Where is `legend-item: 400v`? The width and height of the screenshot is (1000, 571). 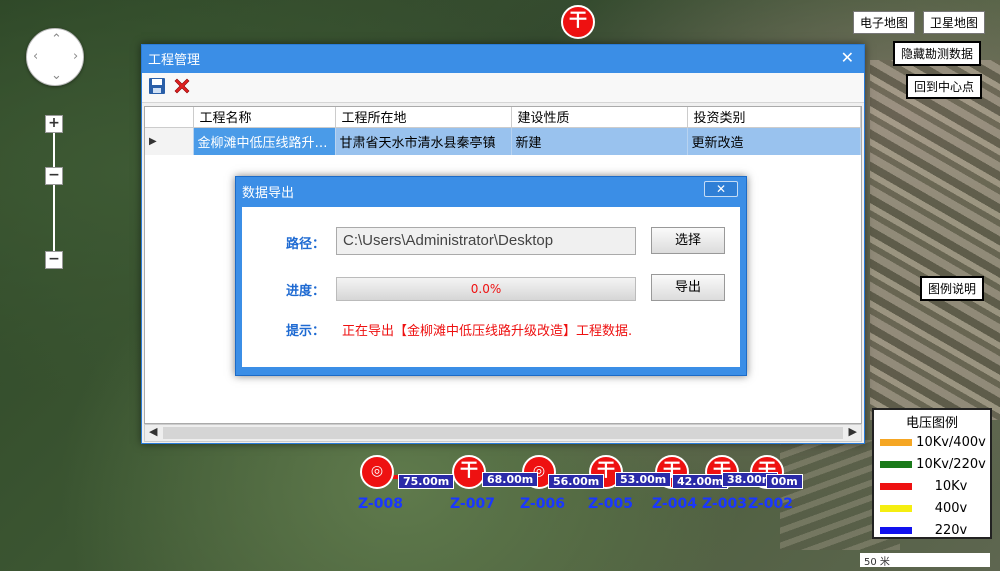
legend-item: 400v is located at coordinates (932, 508).